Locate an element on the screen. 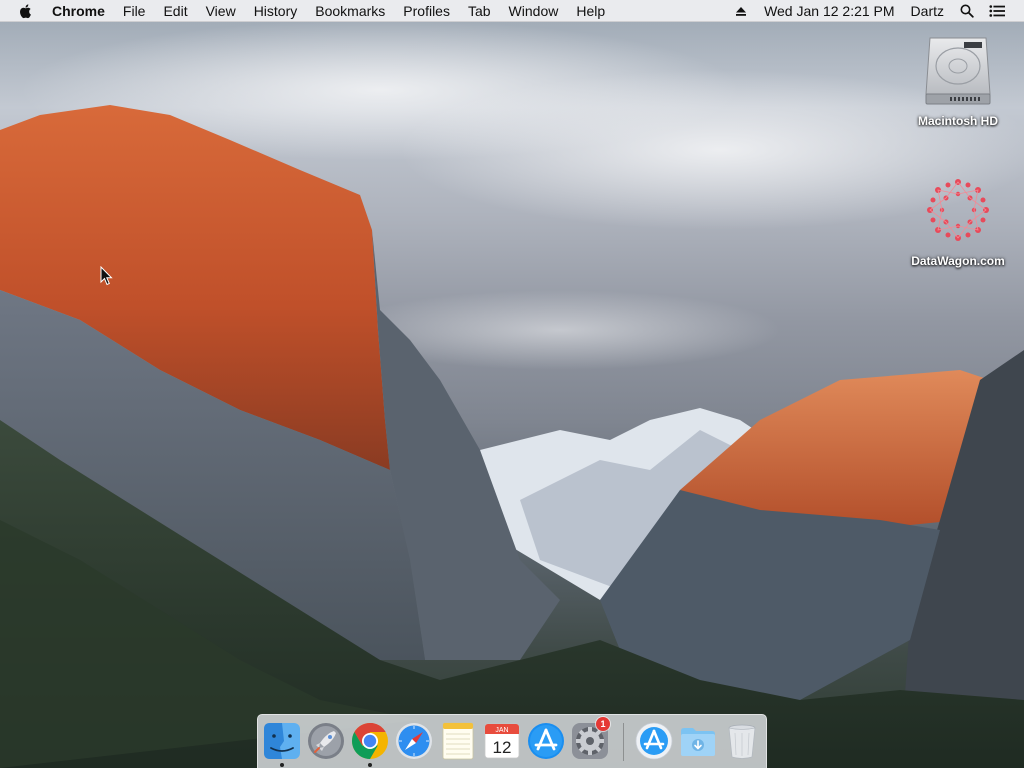  dock-separator is located at coordinates (623, 742).